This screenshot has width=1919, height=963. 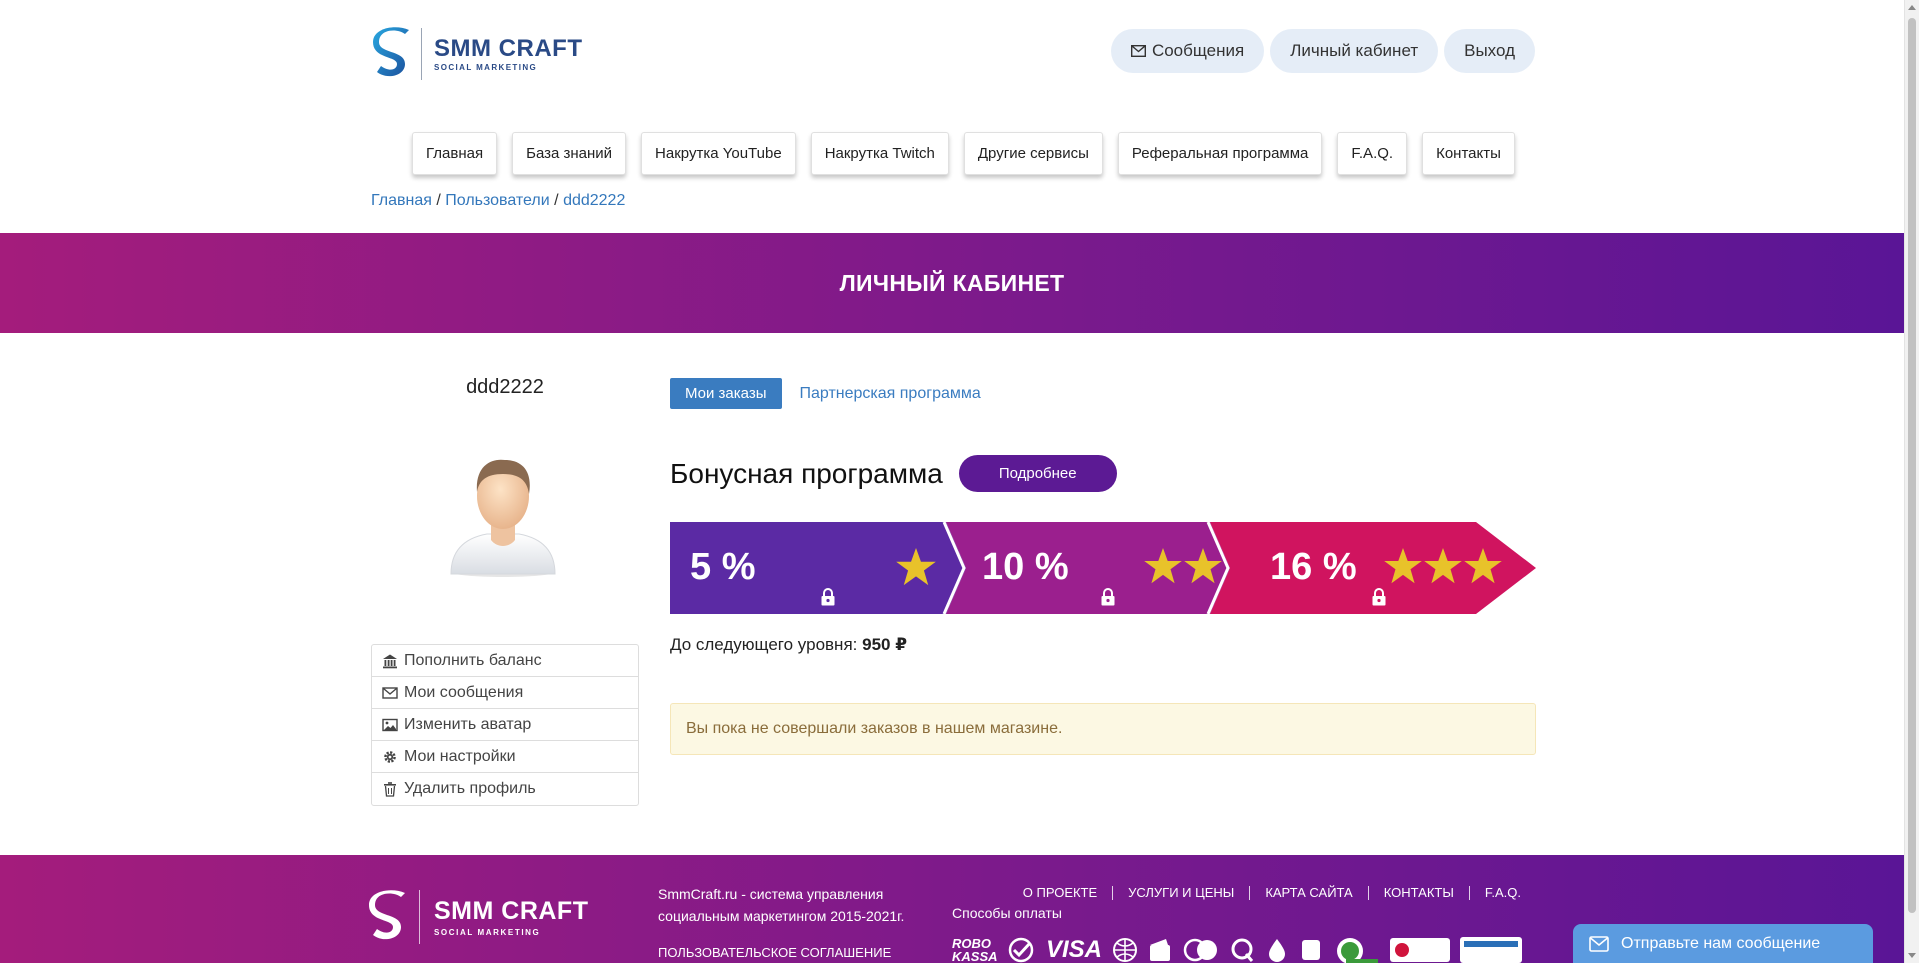 I want to click on account-label: Личный кабинет, so click(x=1354, y=50).